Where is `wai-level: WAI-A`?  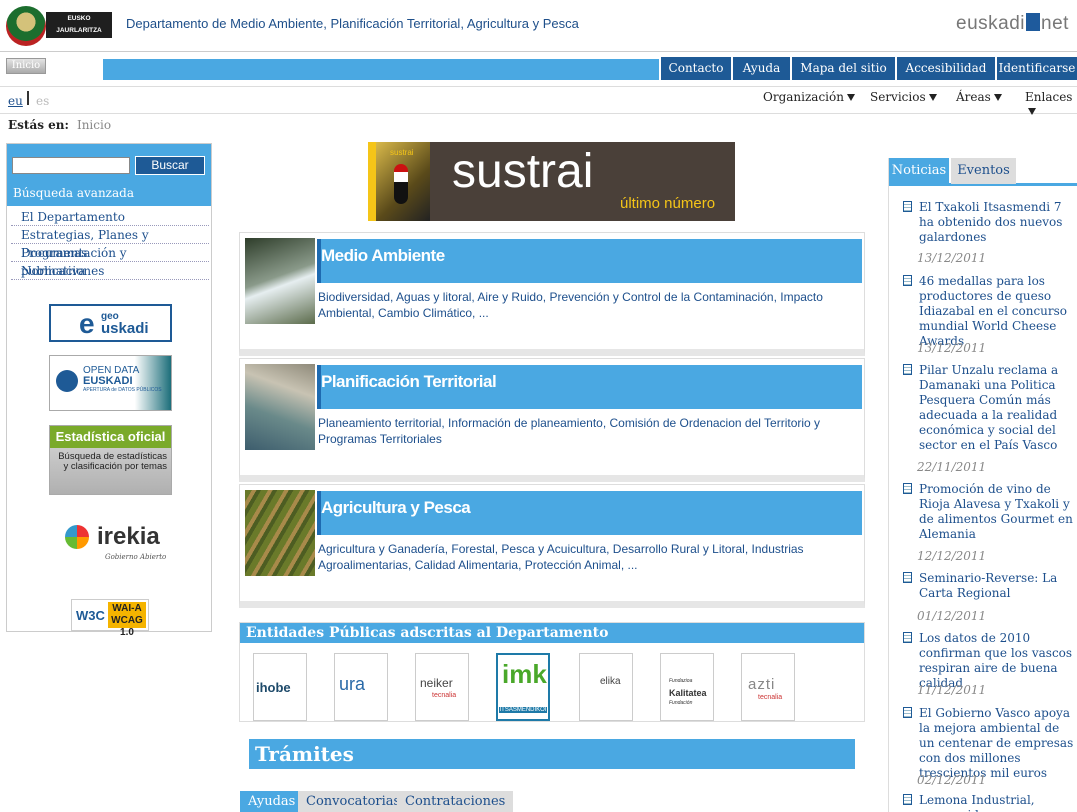 wai-level: WAI-A is located at coordinates (127, 608).